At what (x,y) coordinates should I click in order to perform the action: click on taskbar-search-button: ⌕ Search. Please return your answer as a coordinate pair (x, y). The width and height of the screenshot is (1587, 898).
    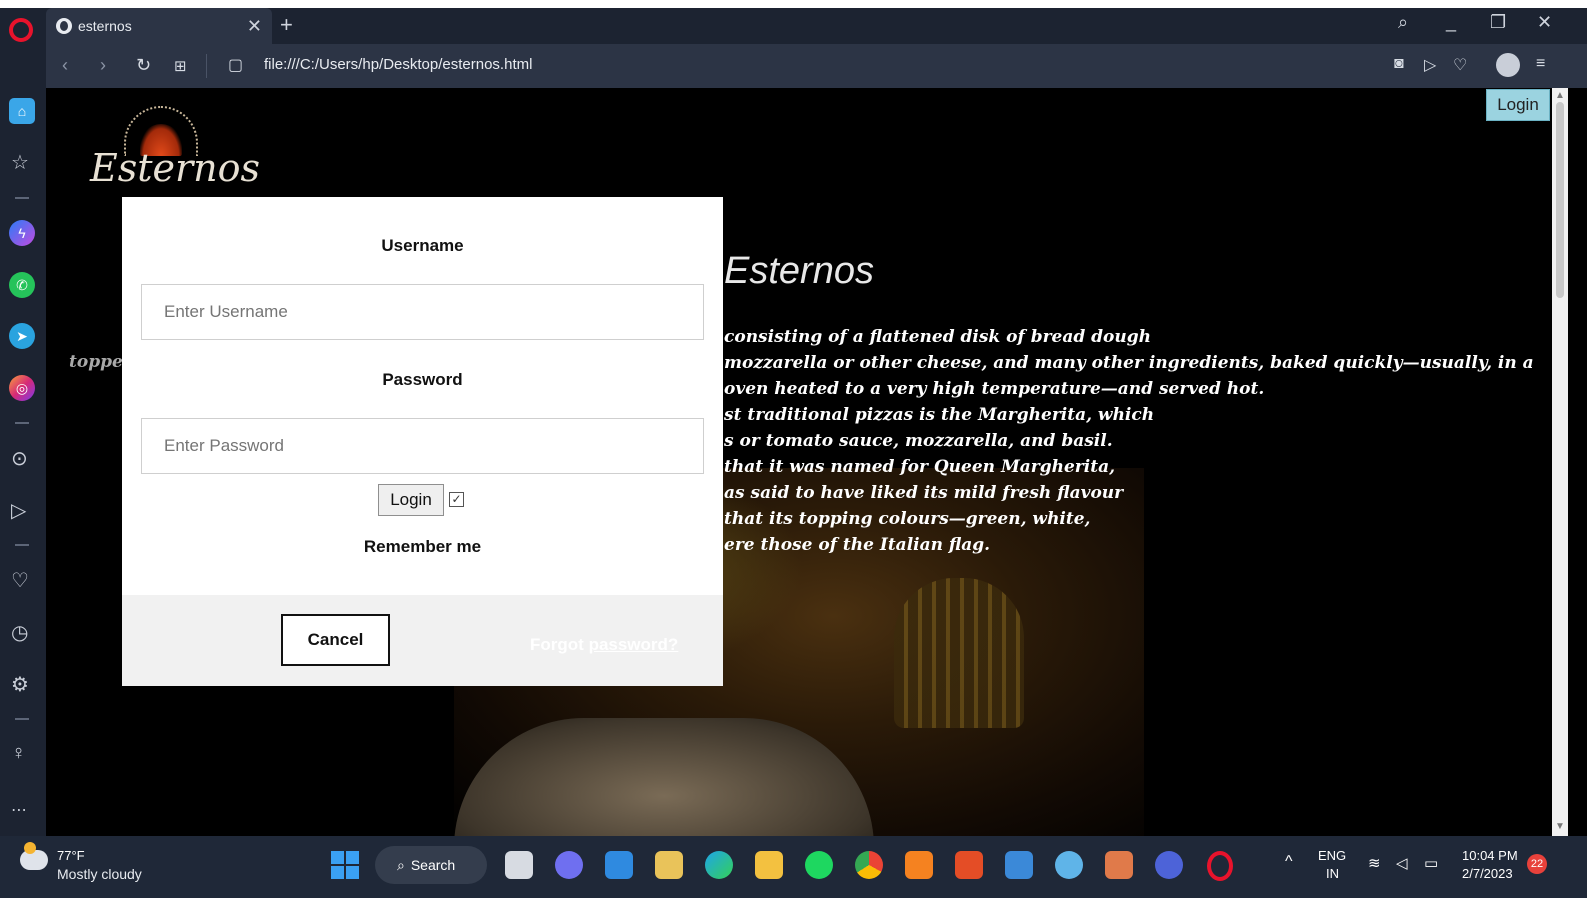
    Looking at the image, I should click on (431, 865).